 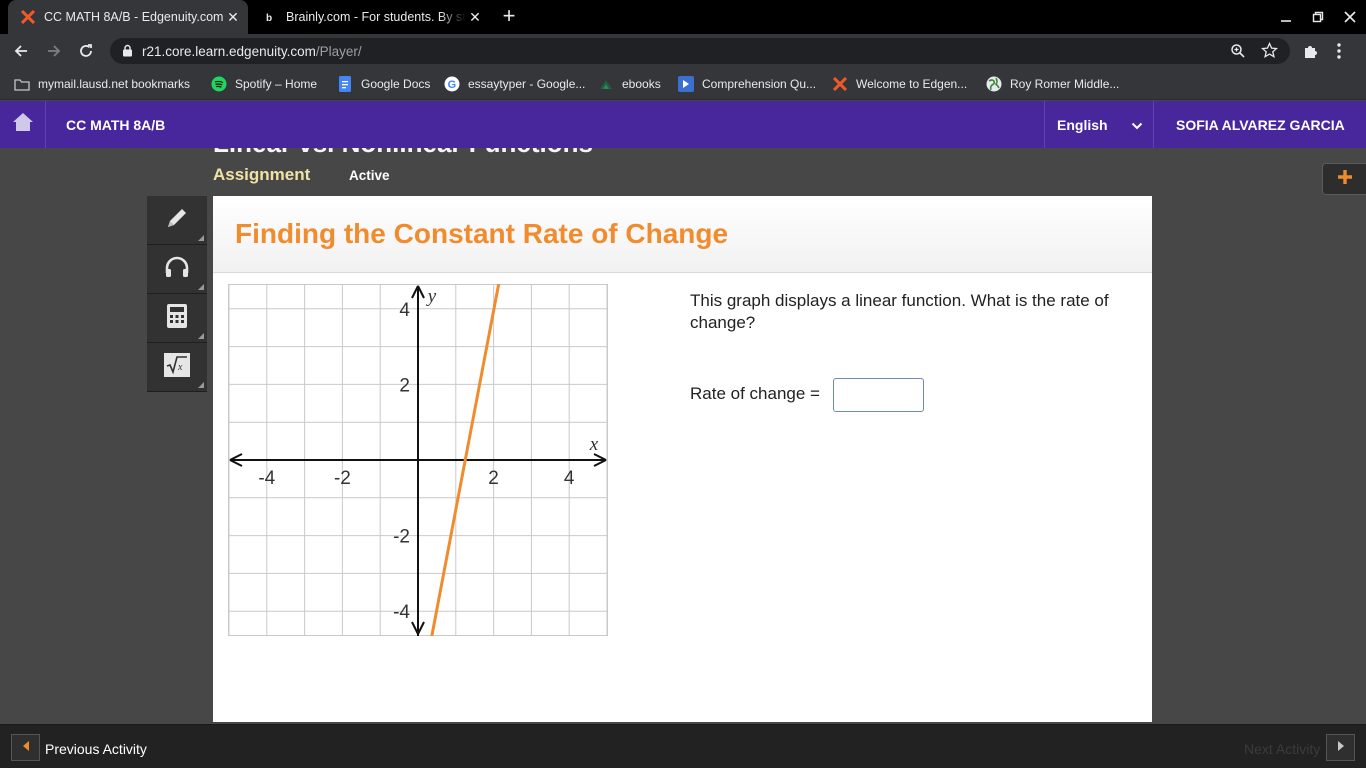 I want to click on pencil-tool-button, so click(x=177, y=220).